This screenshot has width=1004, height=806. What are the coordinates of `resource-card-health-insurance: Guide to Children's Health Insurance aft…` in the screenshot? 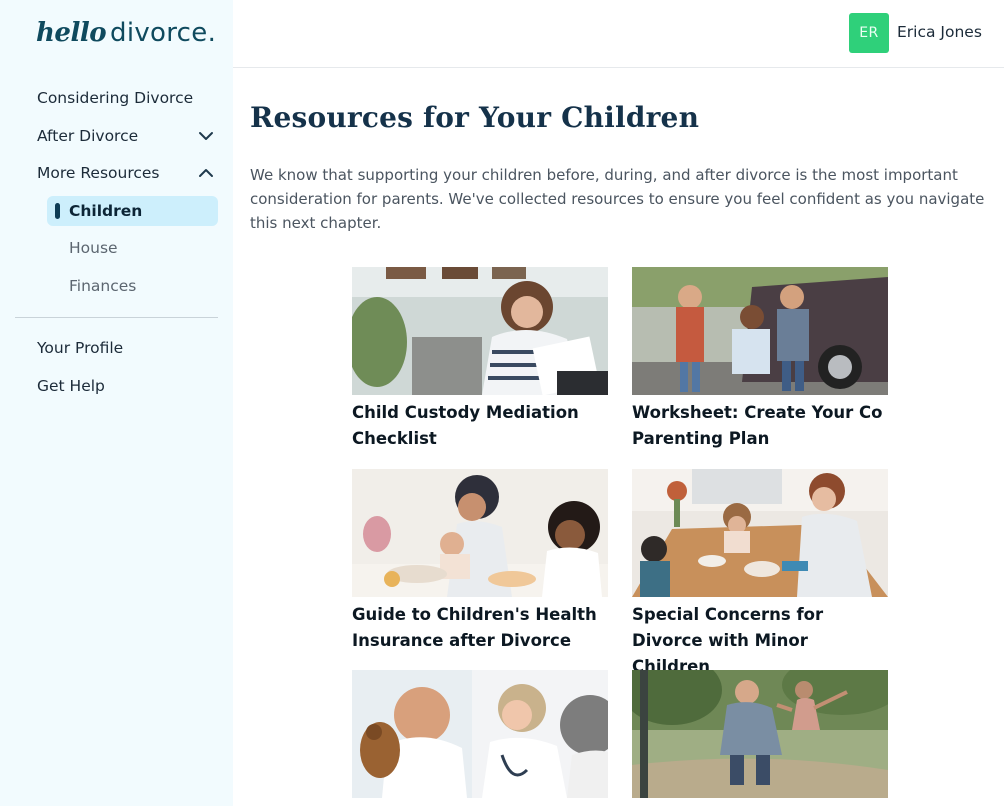 It's located at (480, 561).